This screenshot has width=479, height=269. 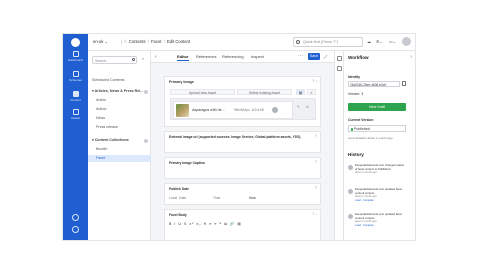 I want to click on breadcrumb-facet: Facet, so click(x=156, y=41).